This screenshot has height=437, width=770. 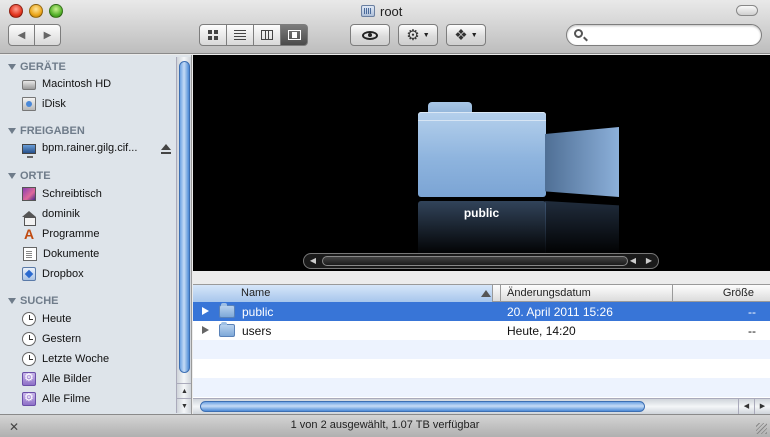 I want to click on scroll-up-icon: ▲, so click(x=184, y=390).